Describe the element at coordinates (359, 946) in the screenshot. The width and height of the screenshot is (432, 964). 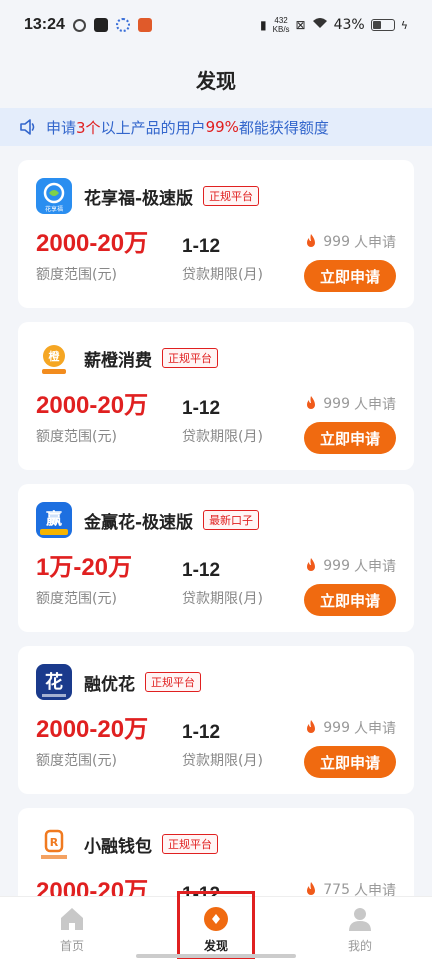
I see `tab-mine-label: 我的` at that location.